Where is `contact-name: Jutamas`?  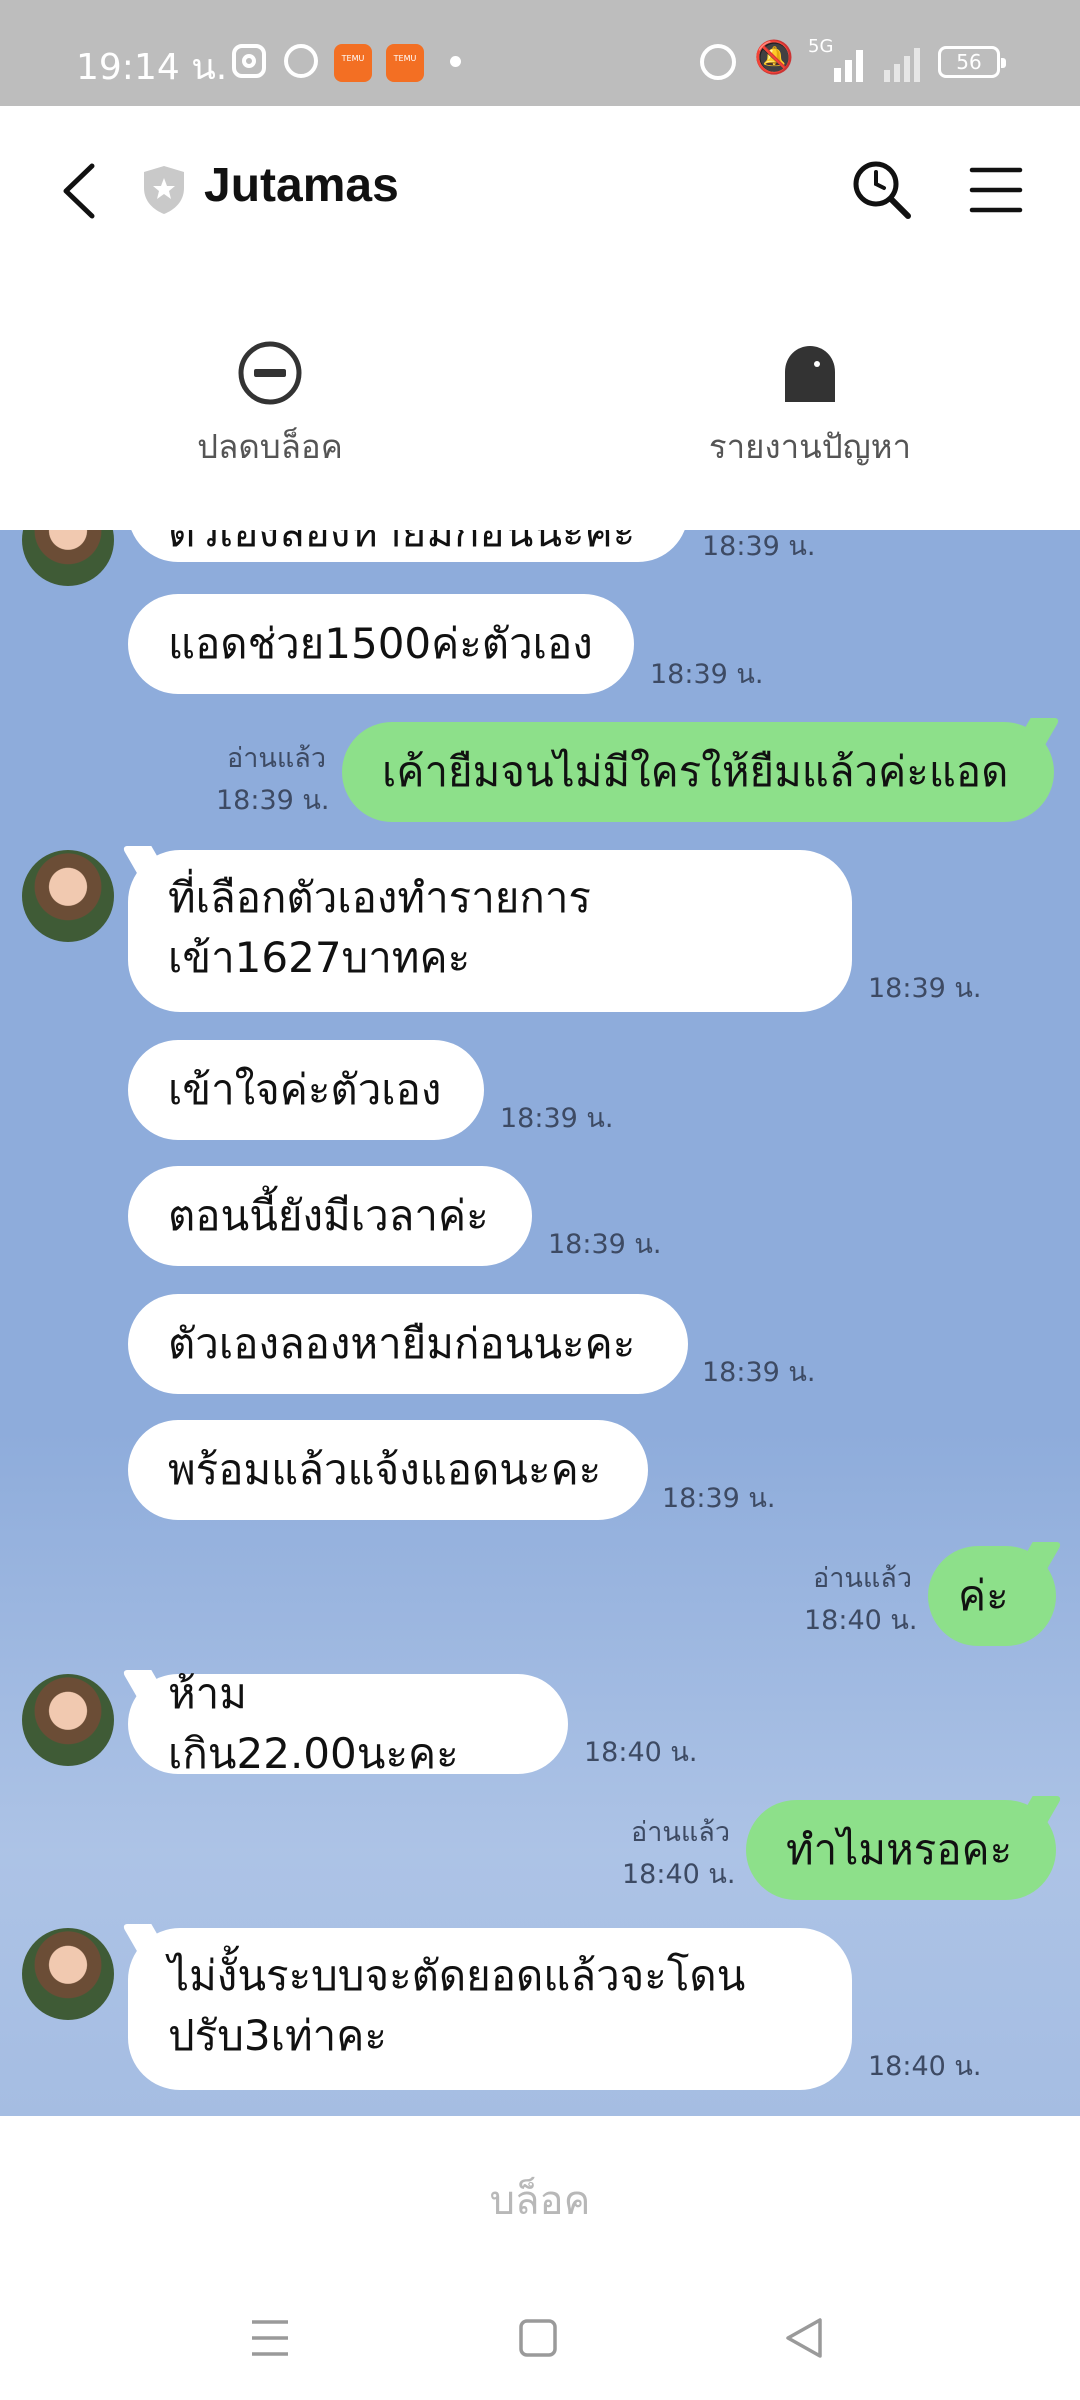
contact-name: Jutamas is located at coordinates (301, 185).